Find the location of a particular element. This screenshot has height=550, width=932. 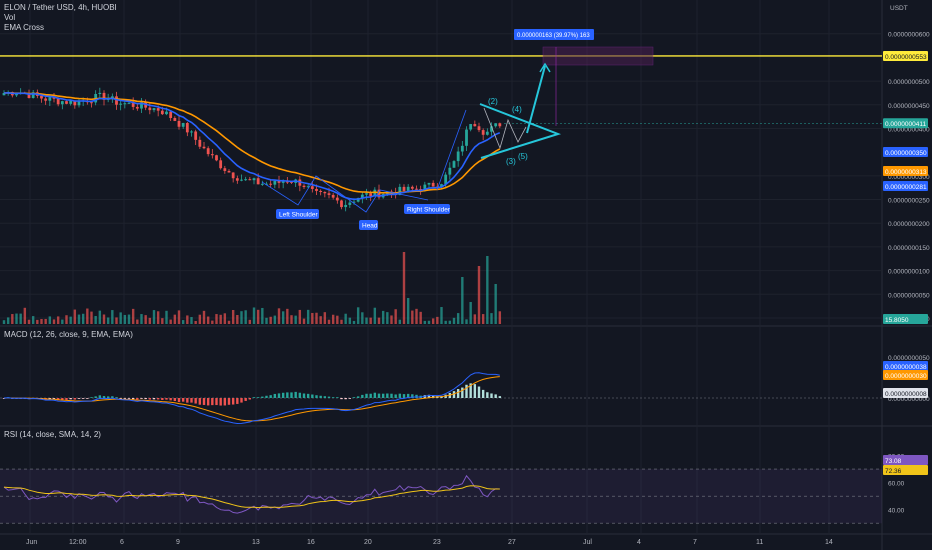

time-tick-label: 12:00 is located at coordinates (78, 542).